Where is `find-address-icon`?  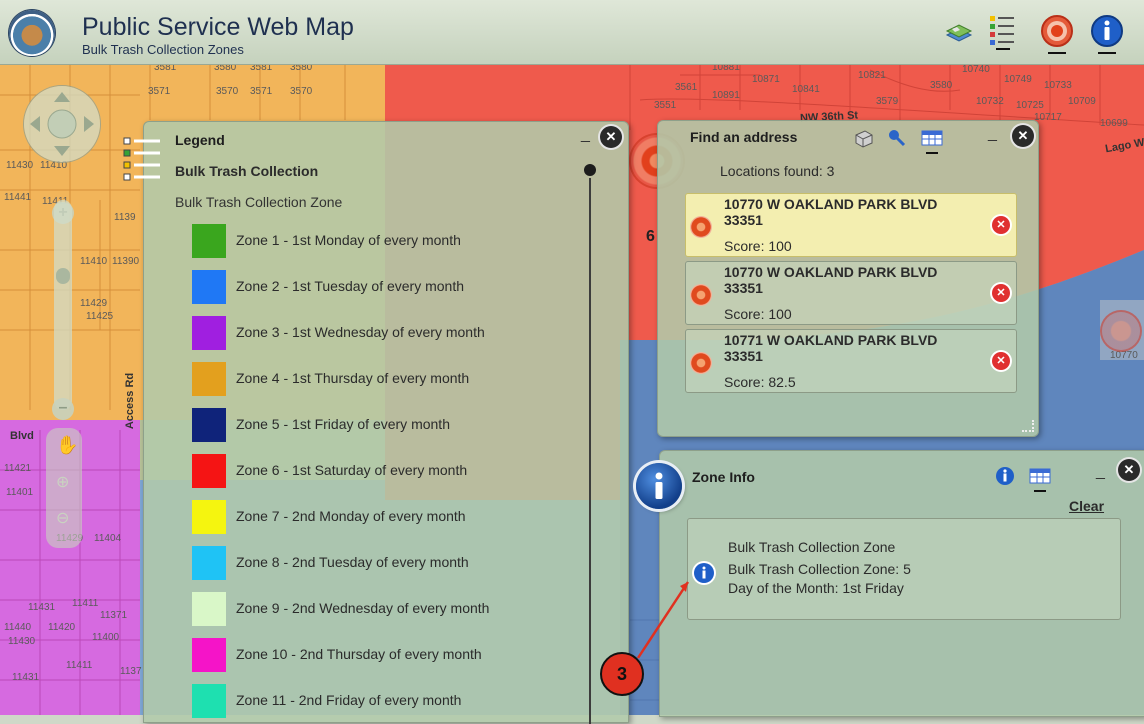 find-address-icon is located at coordinates (1056, 34).